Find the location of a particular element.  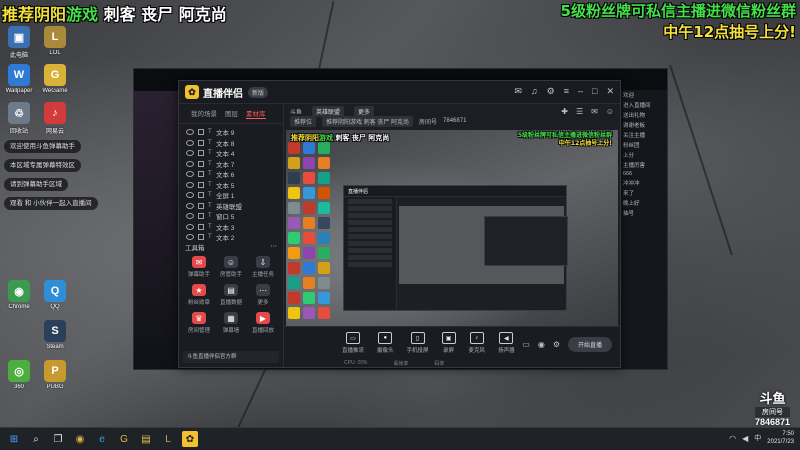

more-pill: 更多 is located at coordinates (364, 111).